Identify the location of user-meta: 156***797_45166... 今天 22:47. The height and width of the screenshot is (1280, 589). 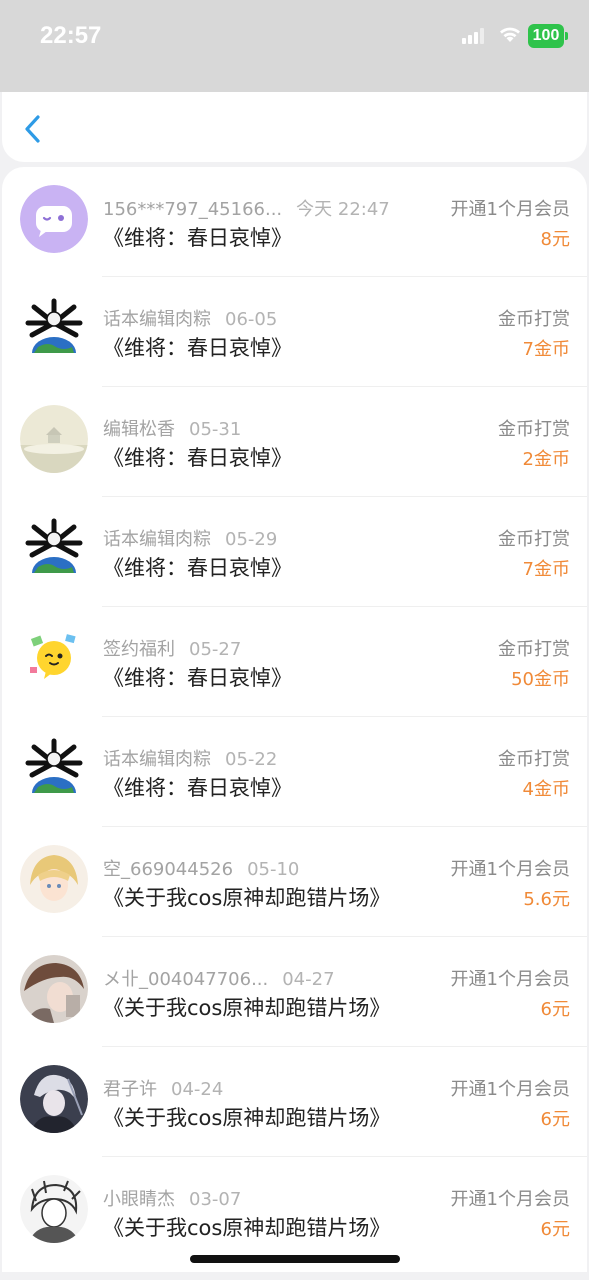
(246, 208).